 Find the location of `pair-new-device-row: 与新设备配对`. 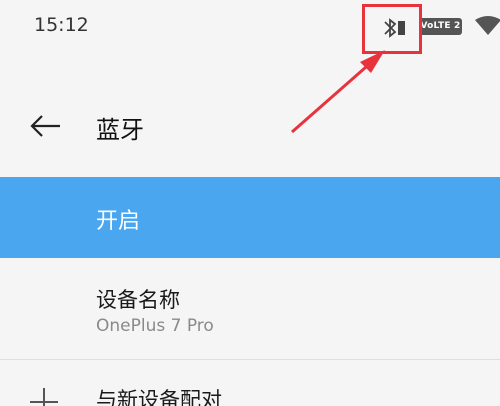

pair-new-device-row: 与新设备配对 is located at coordinates (250, 386).